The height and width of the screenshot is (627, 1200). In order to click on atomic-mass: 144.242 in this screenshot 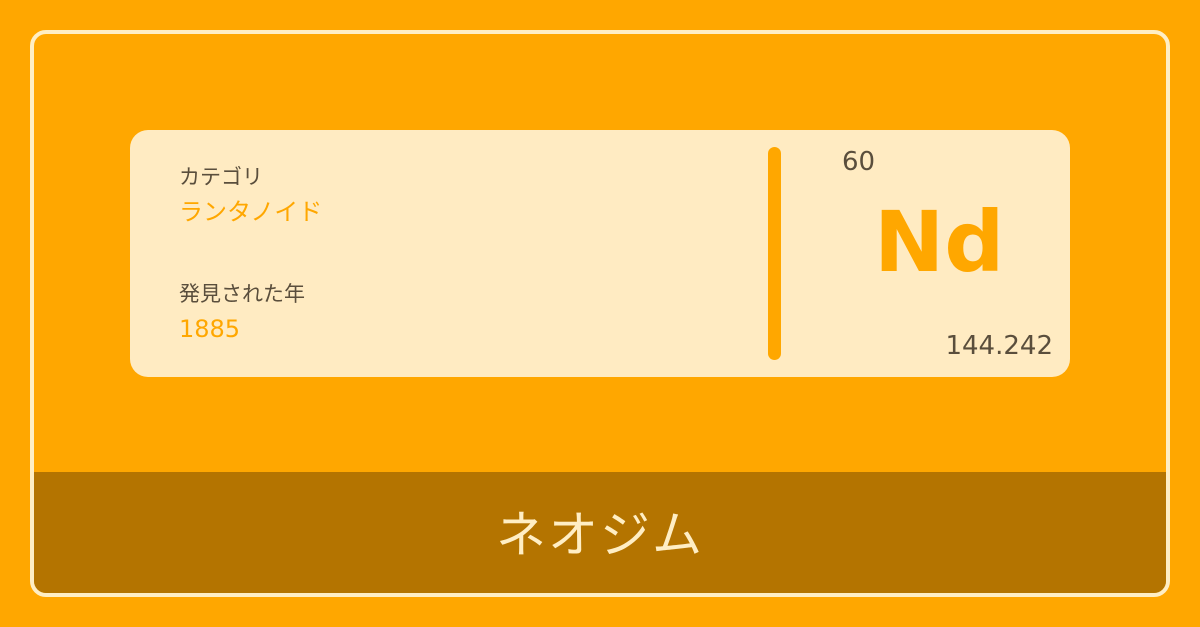, I will do `click(999, 346)`.